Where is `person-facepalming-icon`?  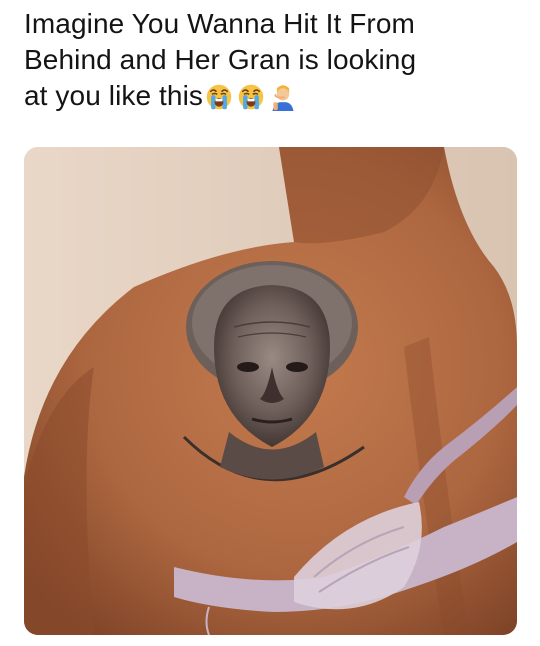 person-facepalming-icon is located at coordinates (283, 98).